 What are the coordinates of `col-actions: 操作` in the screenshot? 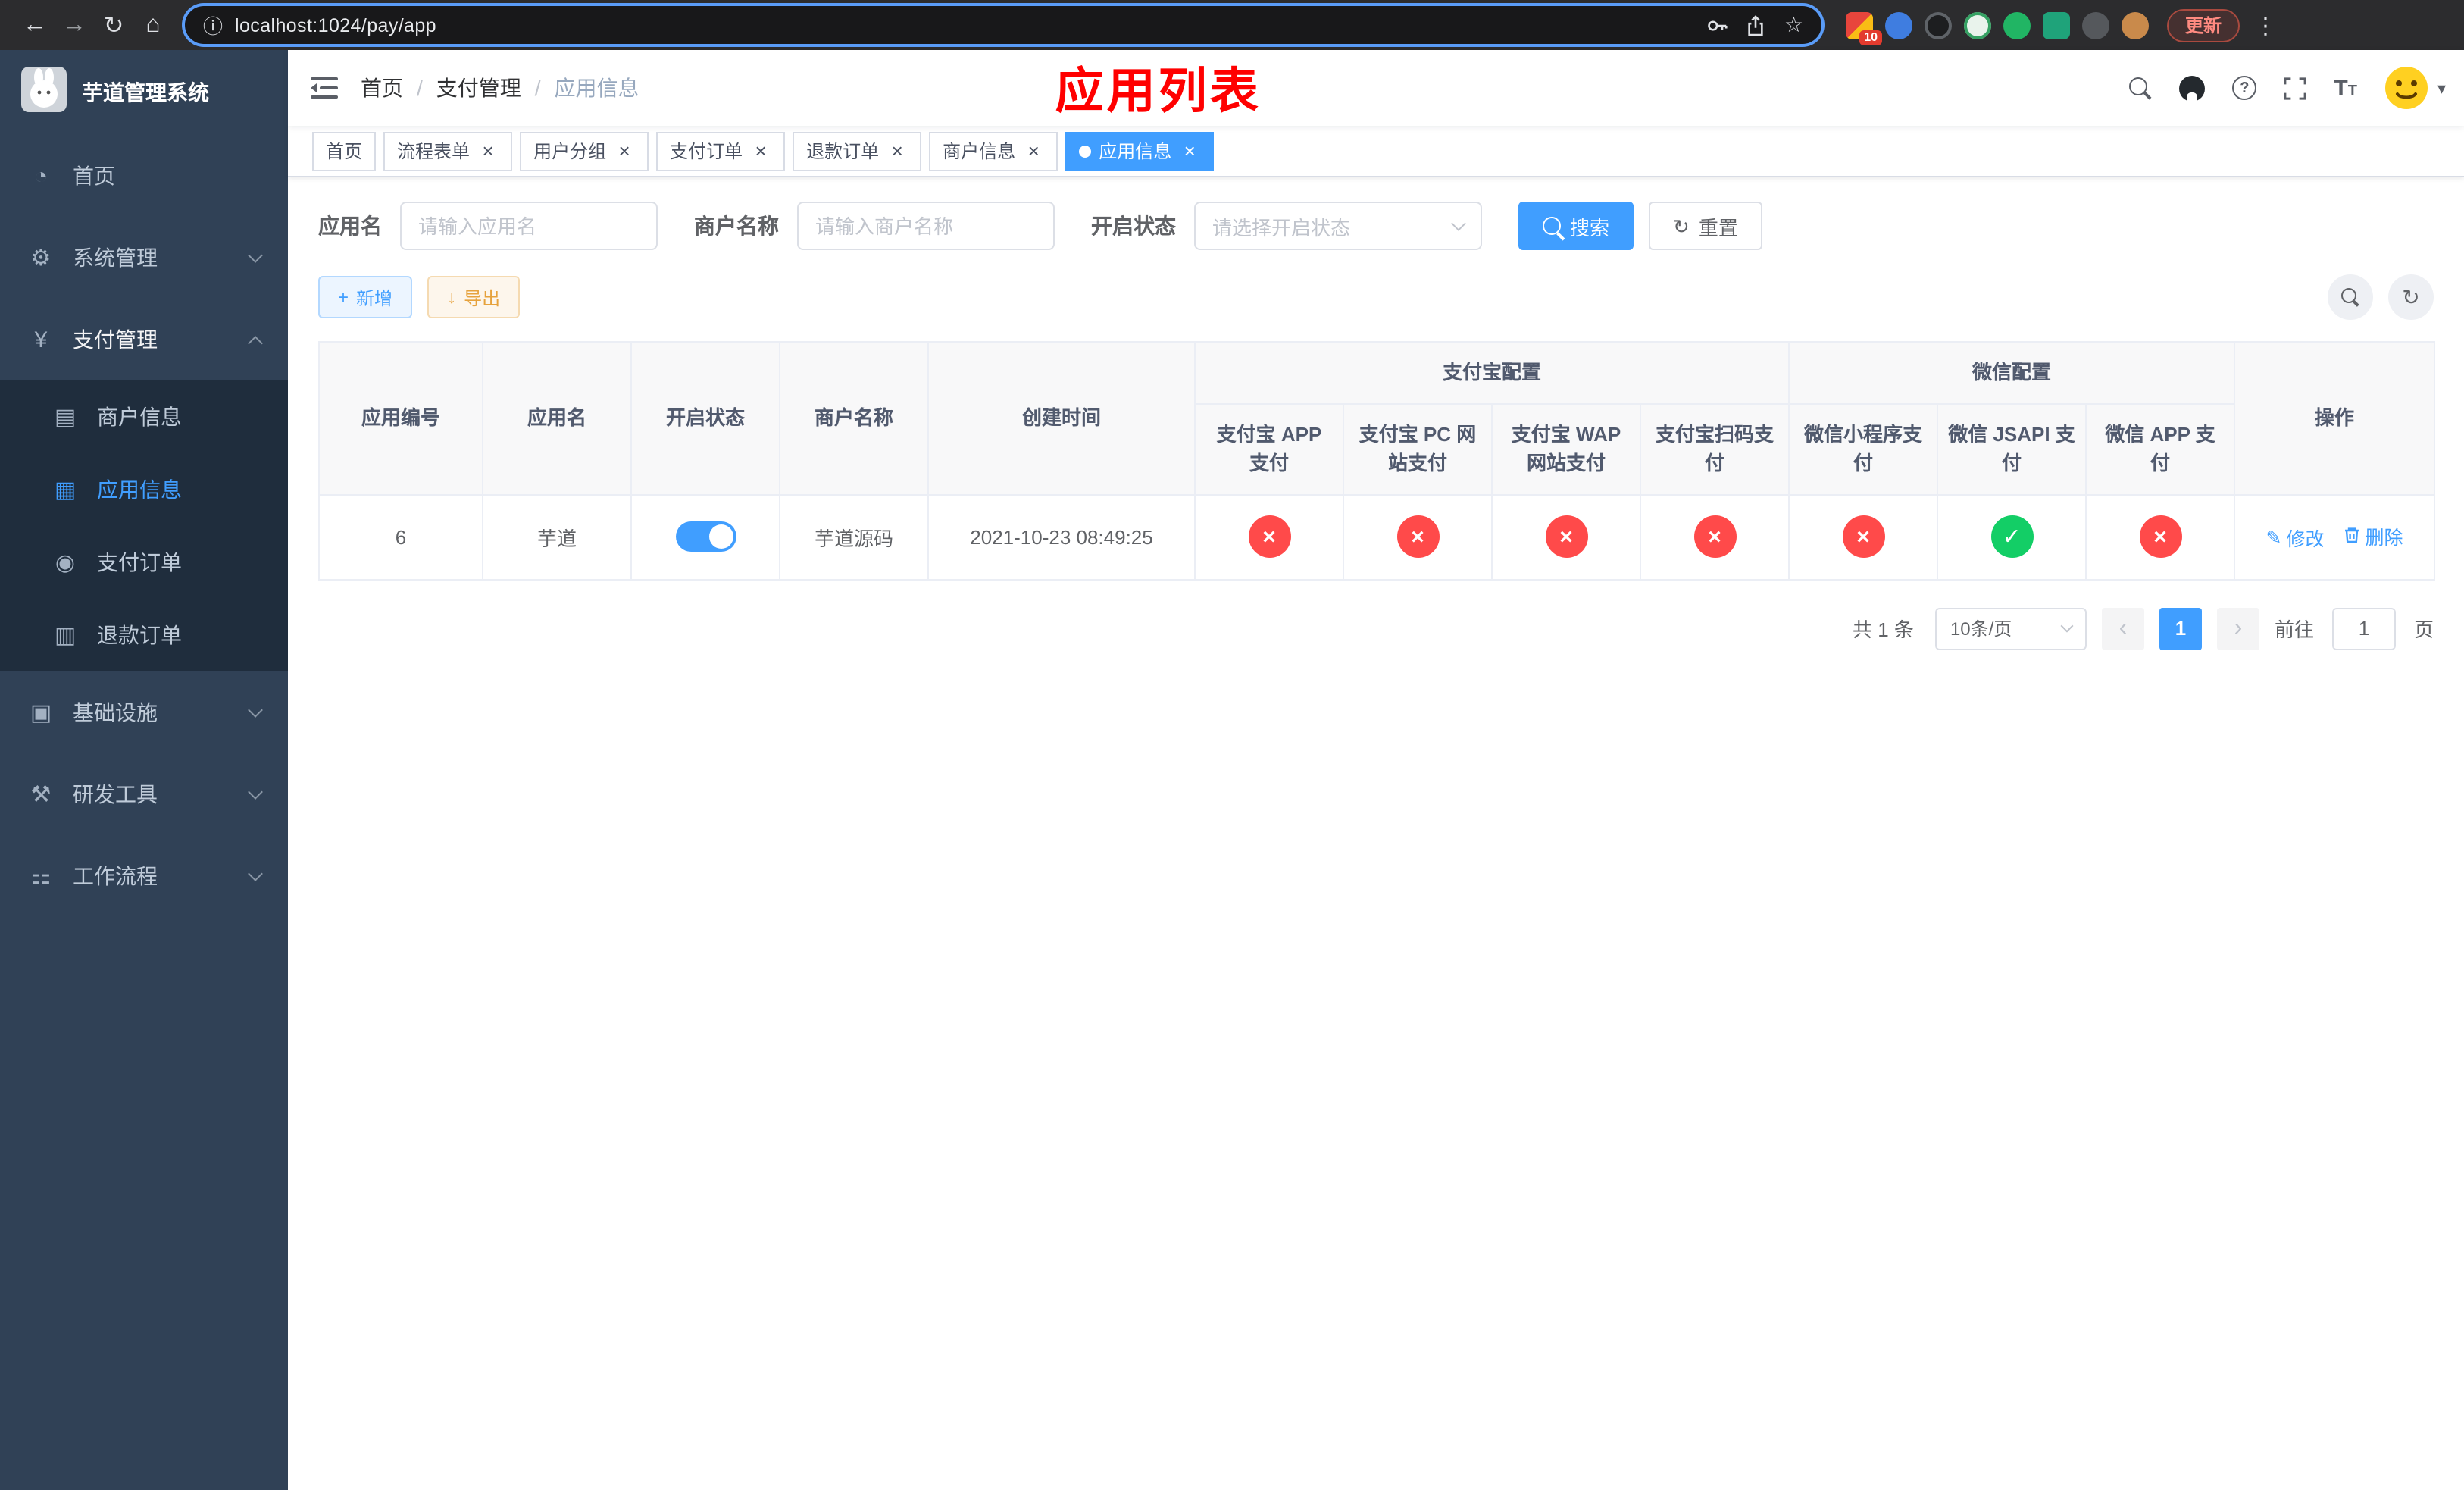 It's located at (2335, 418).